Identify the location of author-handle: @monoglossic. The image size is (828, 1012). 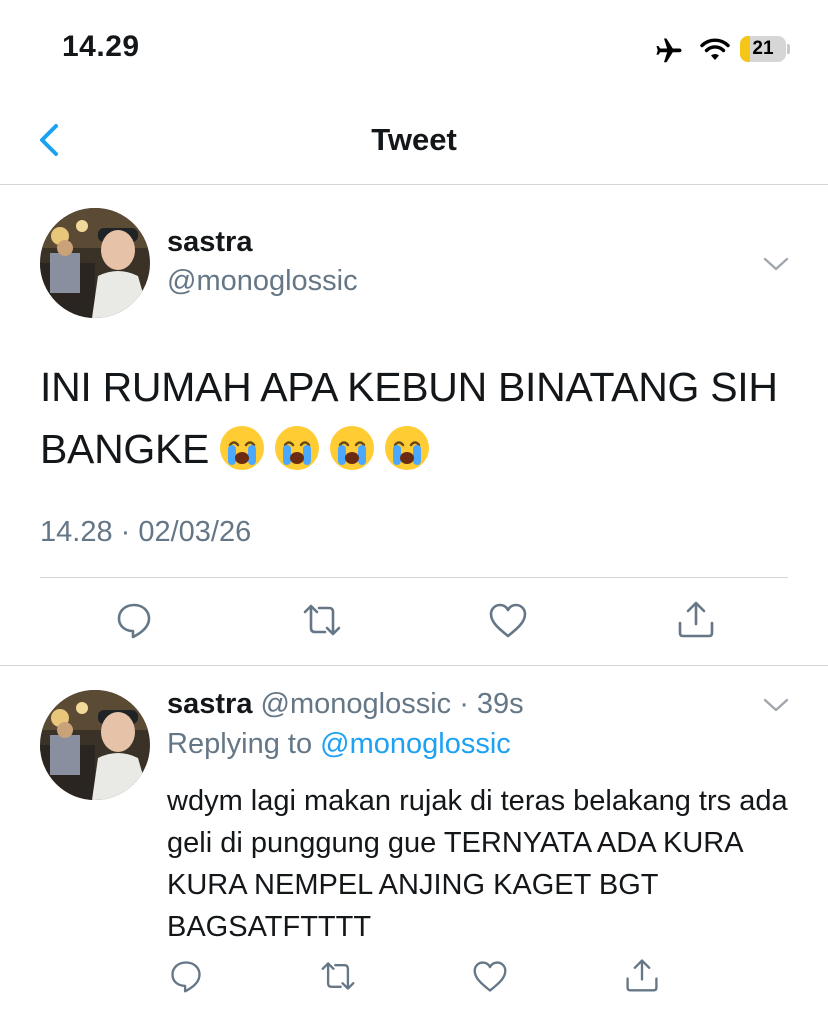
(262, 281).